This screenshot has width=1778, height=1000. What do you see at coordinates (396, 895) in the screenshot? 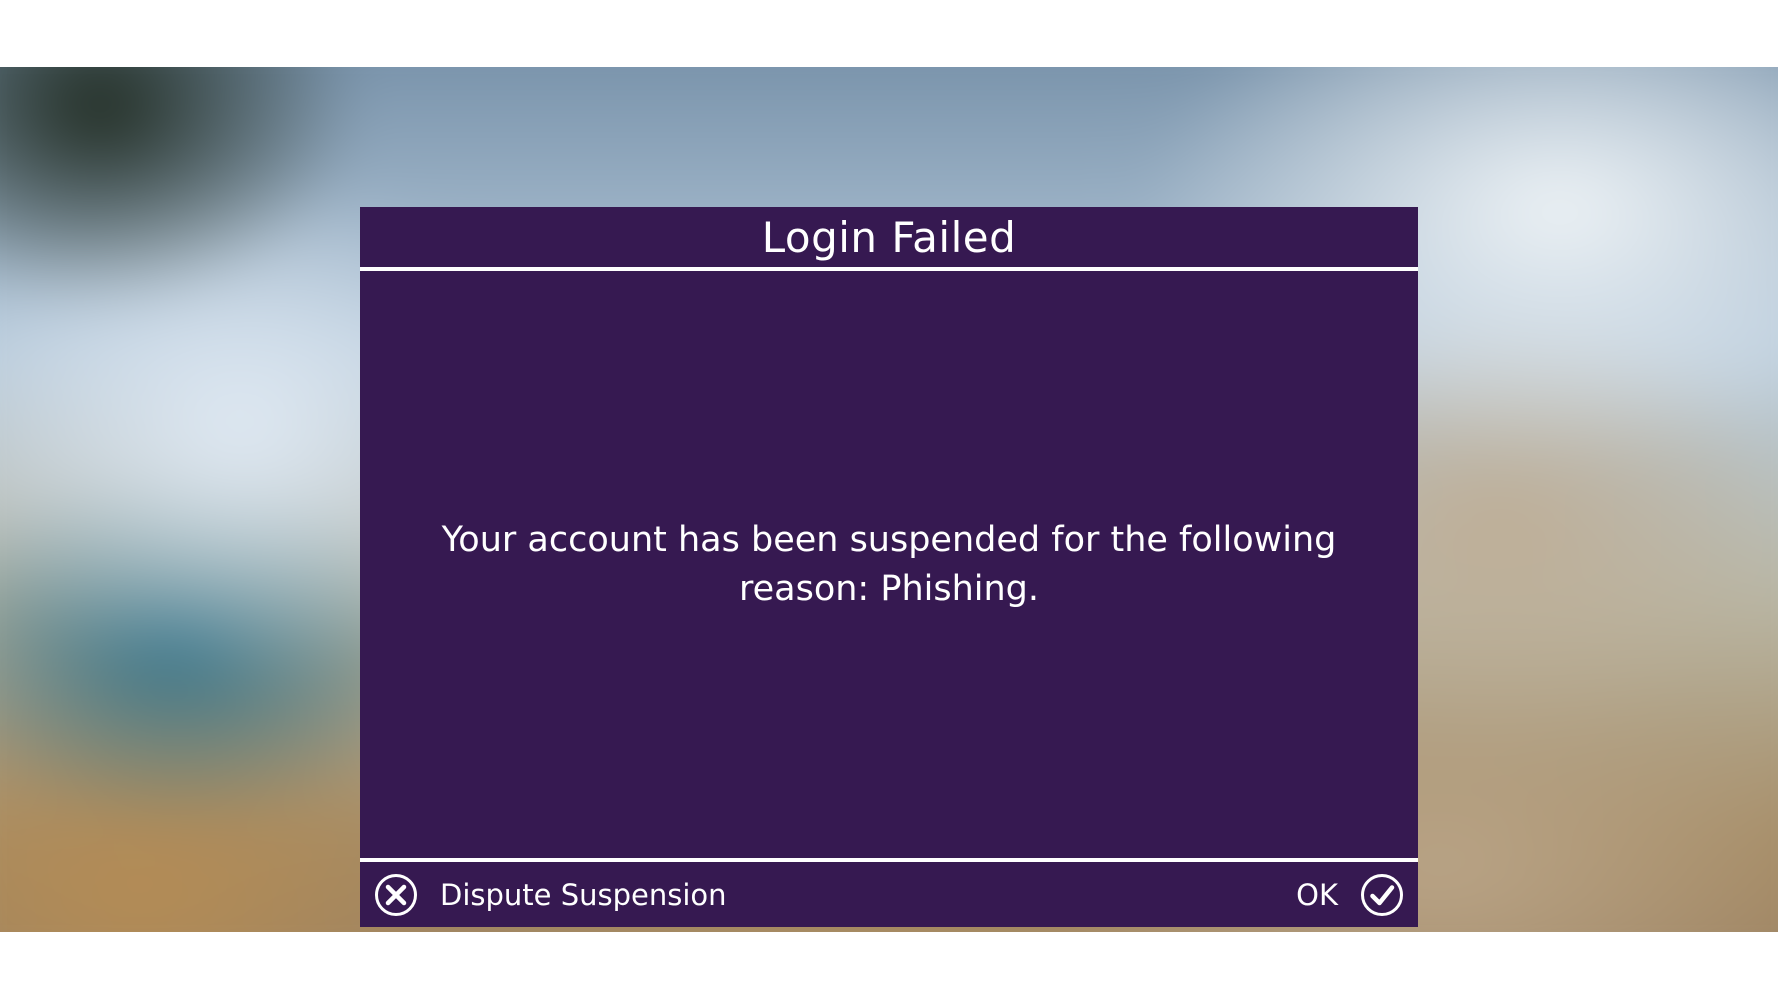
I see `x-circle-icon` at bounding box center [396, 895].